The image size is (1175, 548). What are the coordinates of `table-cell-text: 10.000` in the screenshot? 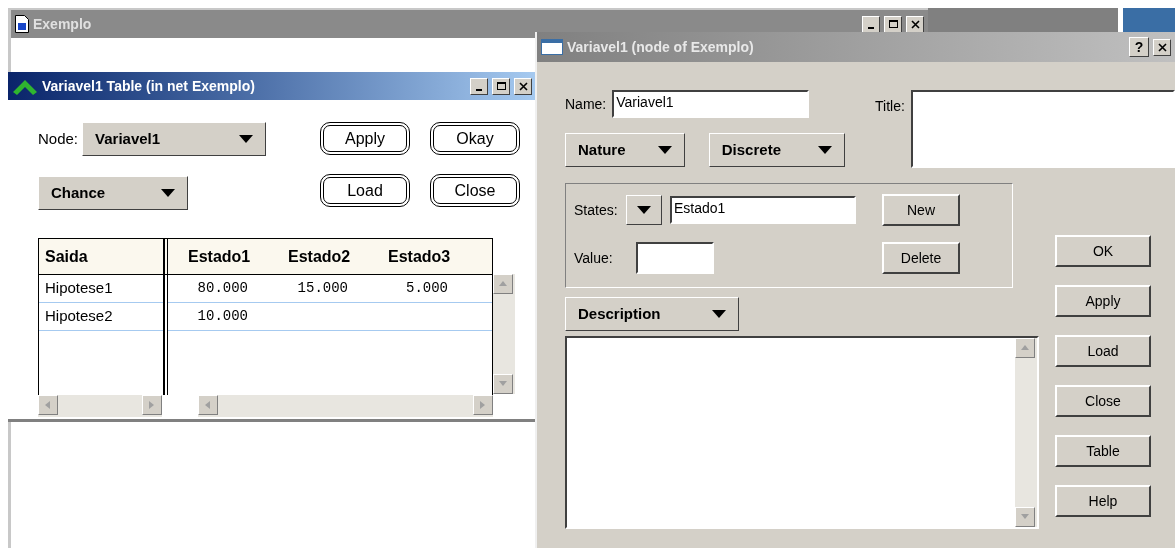 It's located at (222, 316).